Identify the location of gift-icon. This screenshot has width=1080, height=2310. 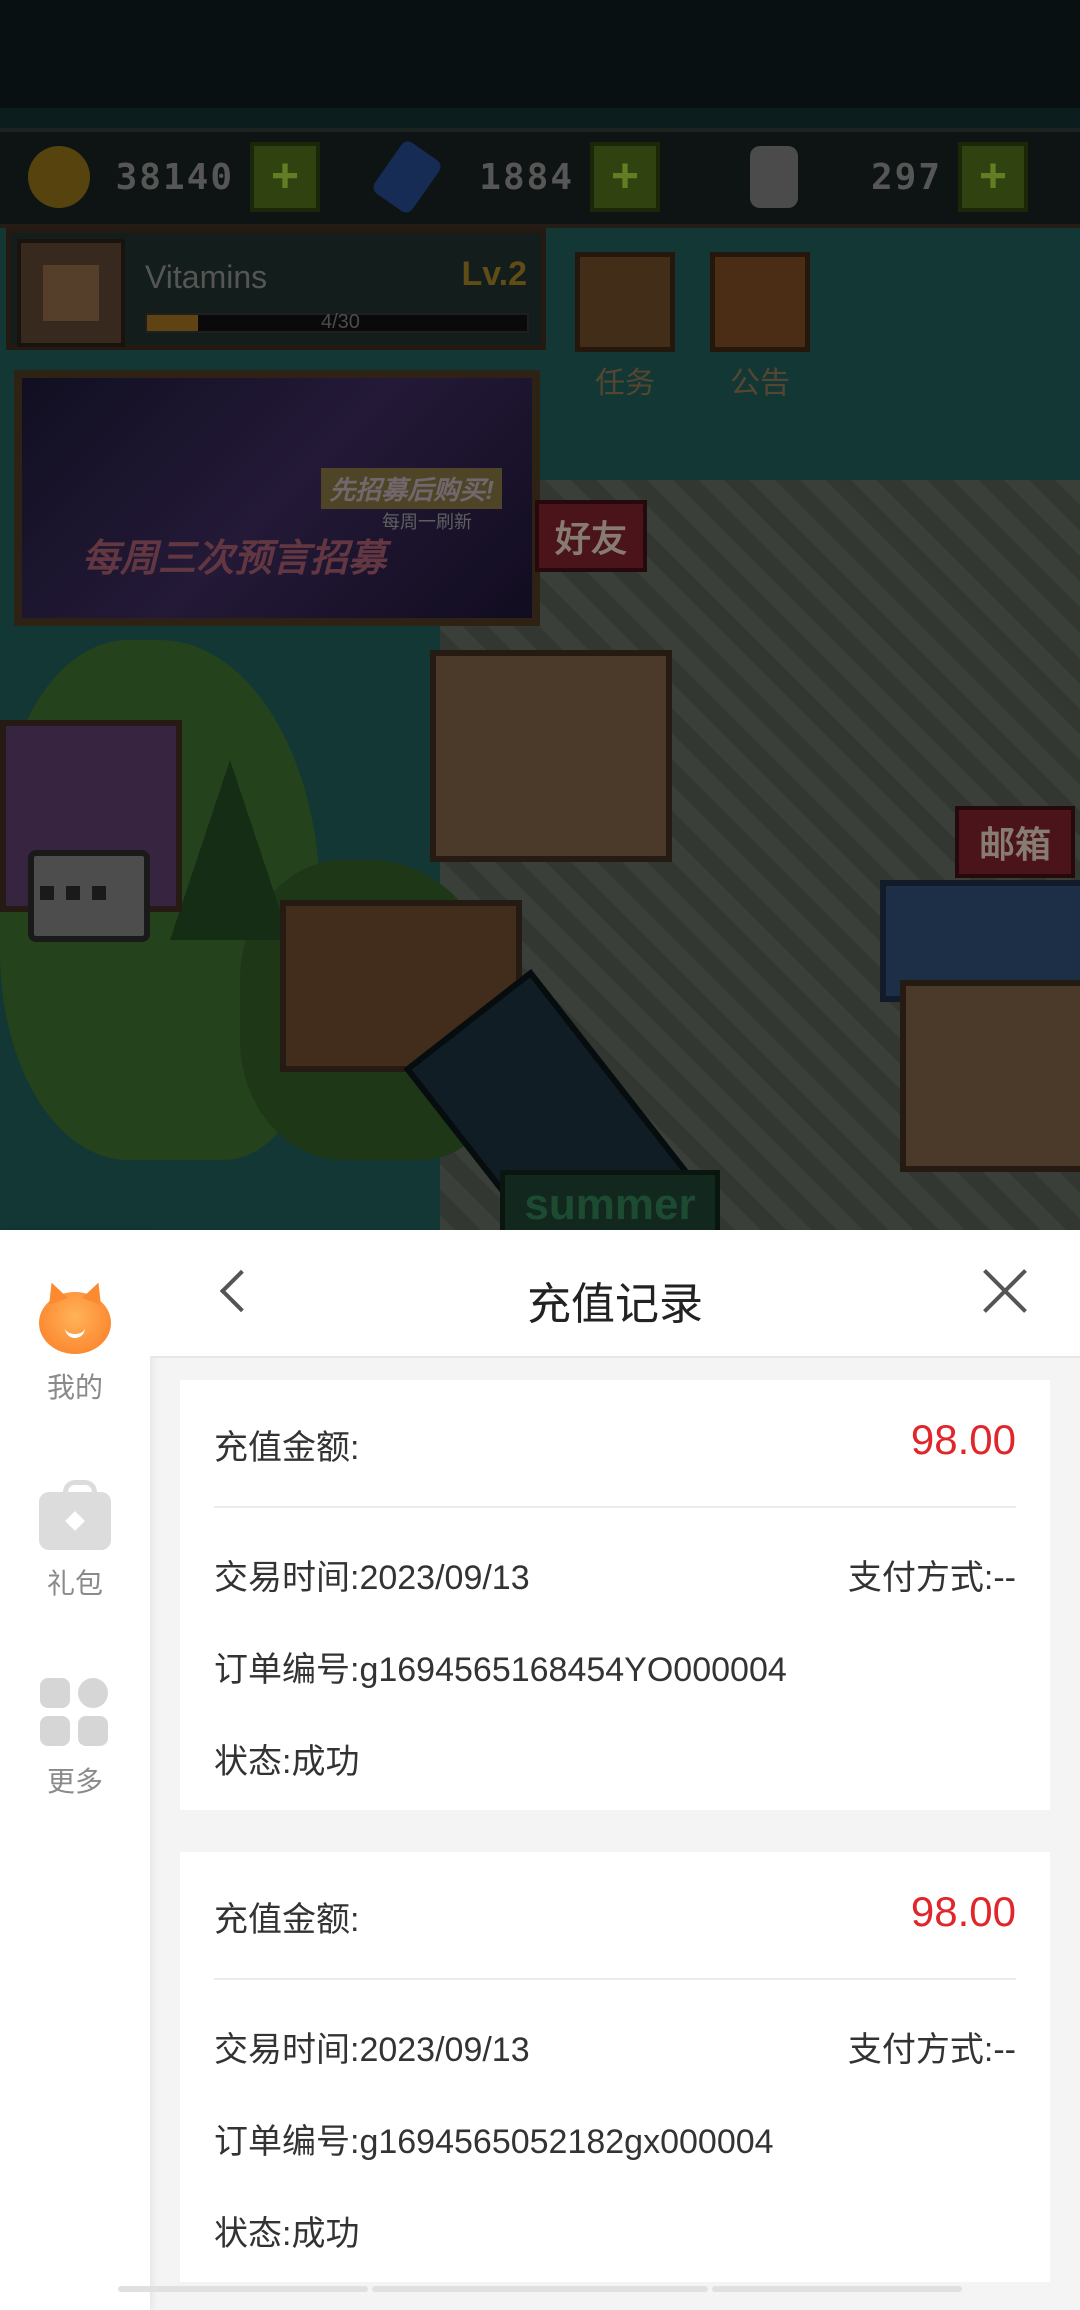
(75, 1515).